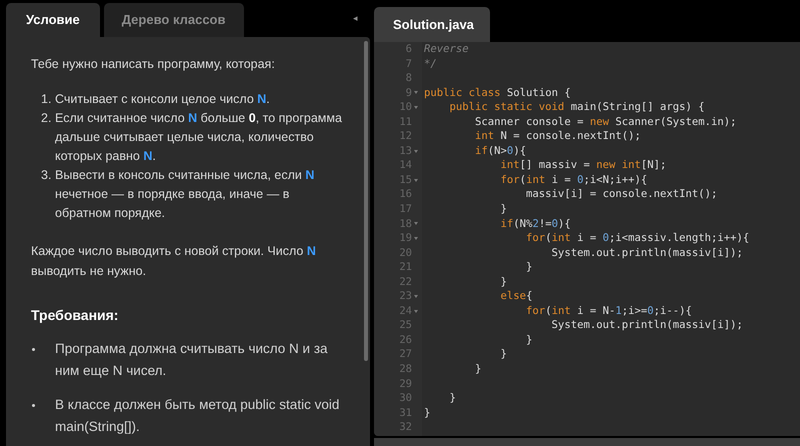  I want to click on code-line: massiv[i] = console.nextInt();, so click(621, 194).